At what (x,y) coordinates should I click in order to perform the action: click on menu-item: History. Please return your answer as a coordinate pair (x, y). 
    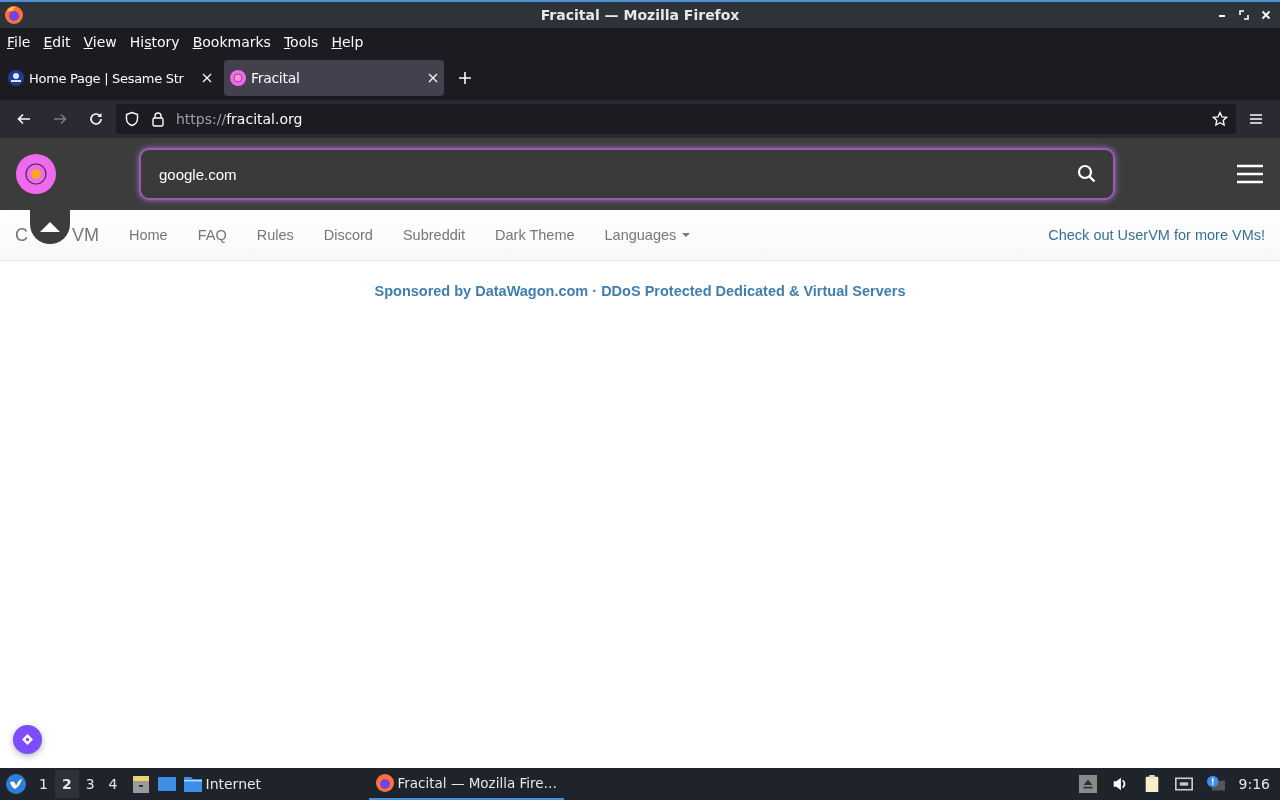
    Looking at the image, I should click on (154, 42).